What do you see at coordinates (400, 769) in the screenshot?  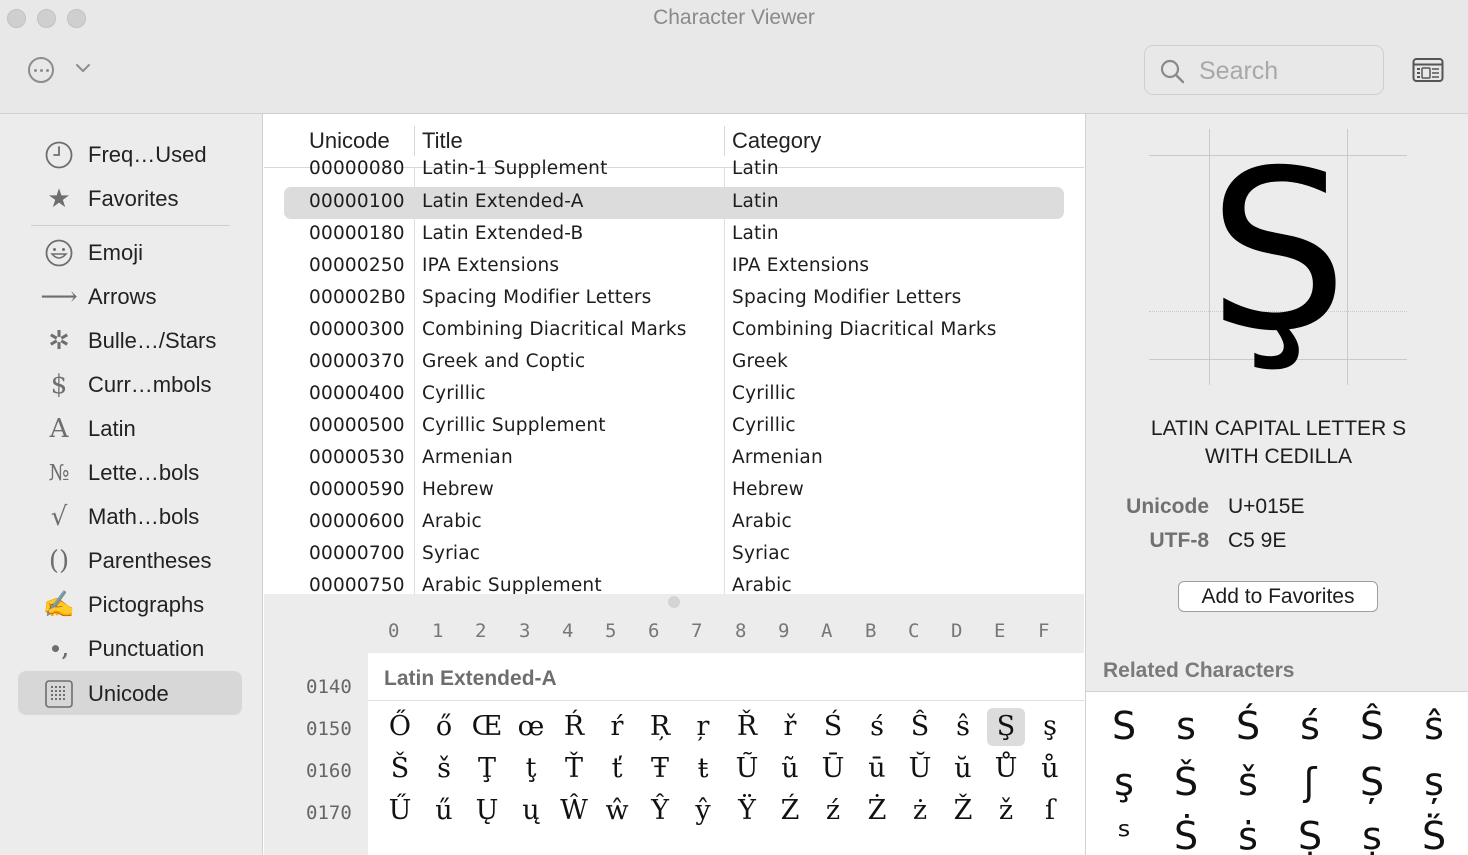 I see `character-cell: Š` at bounding box center [400, 769].